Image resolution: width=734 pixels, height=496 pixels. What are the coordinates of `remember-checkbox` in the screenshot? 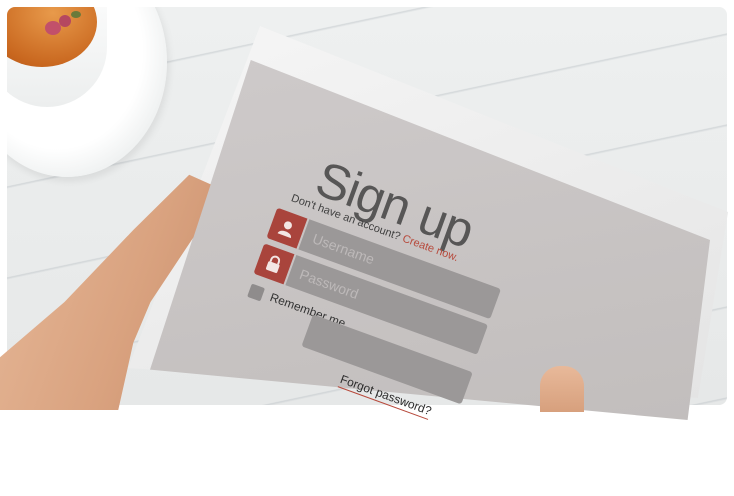 It's located at (256, 292).